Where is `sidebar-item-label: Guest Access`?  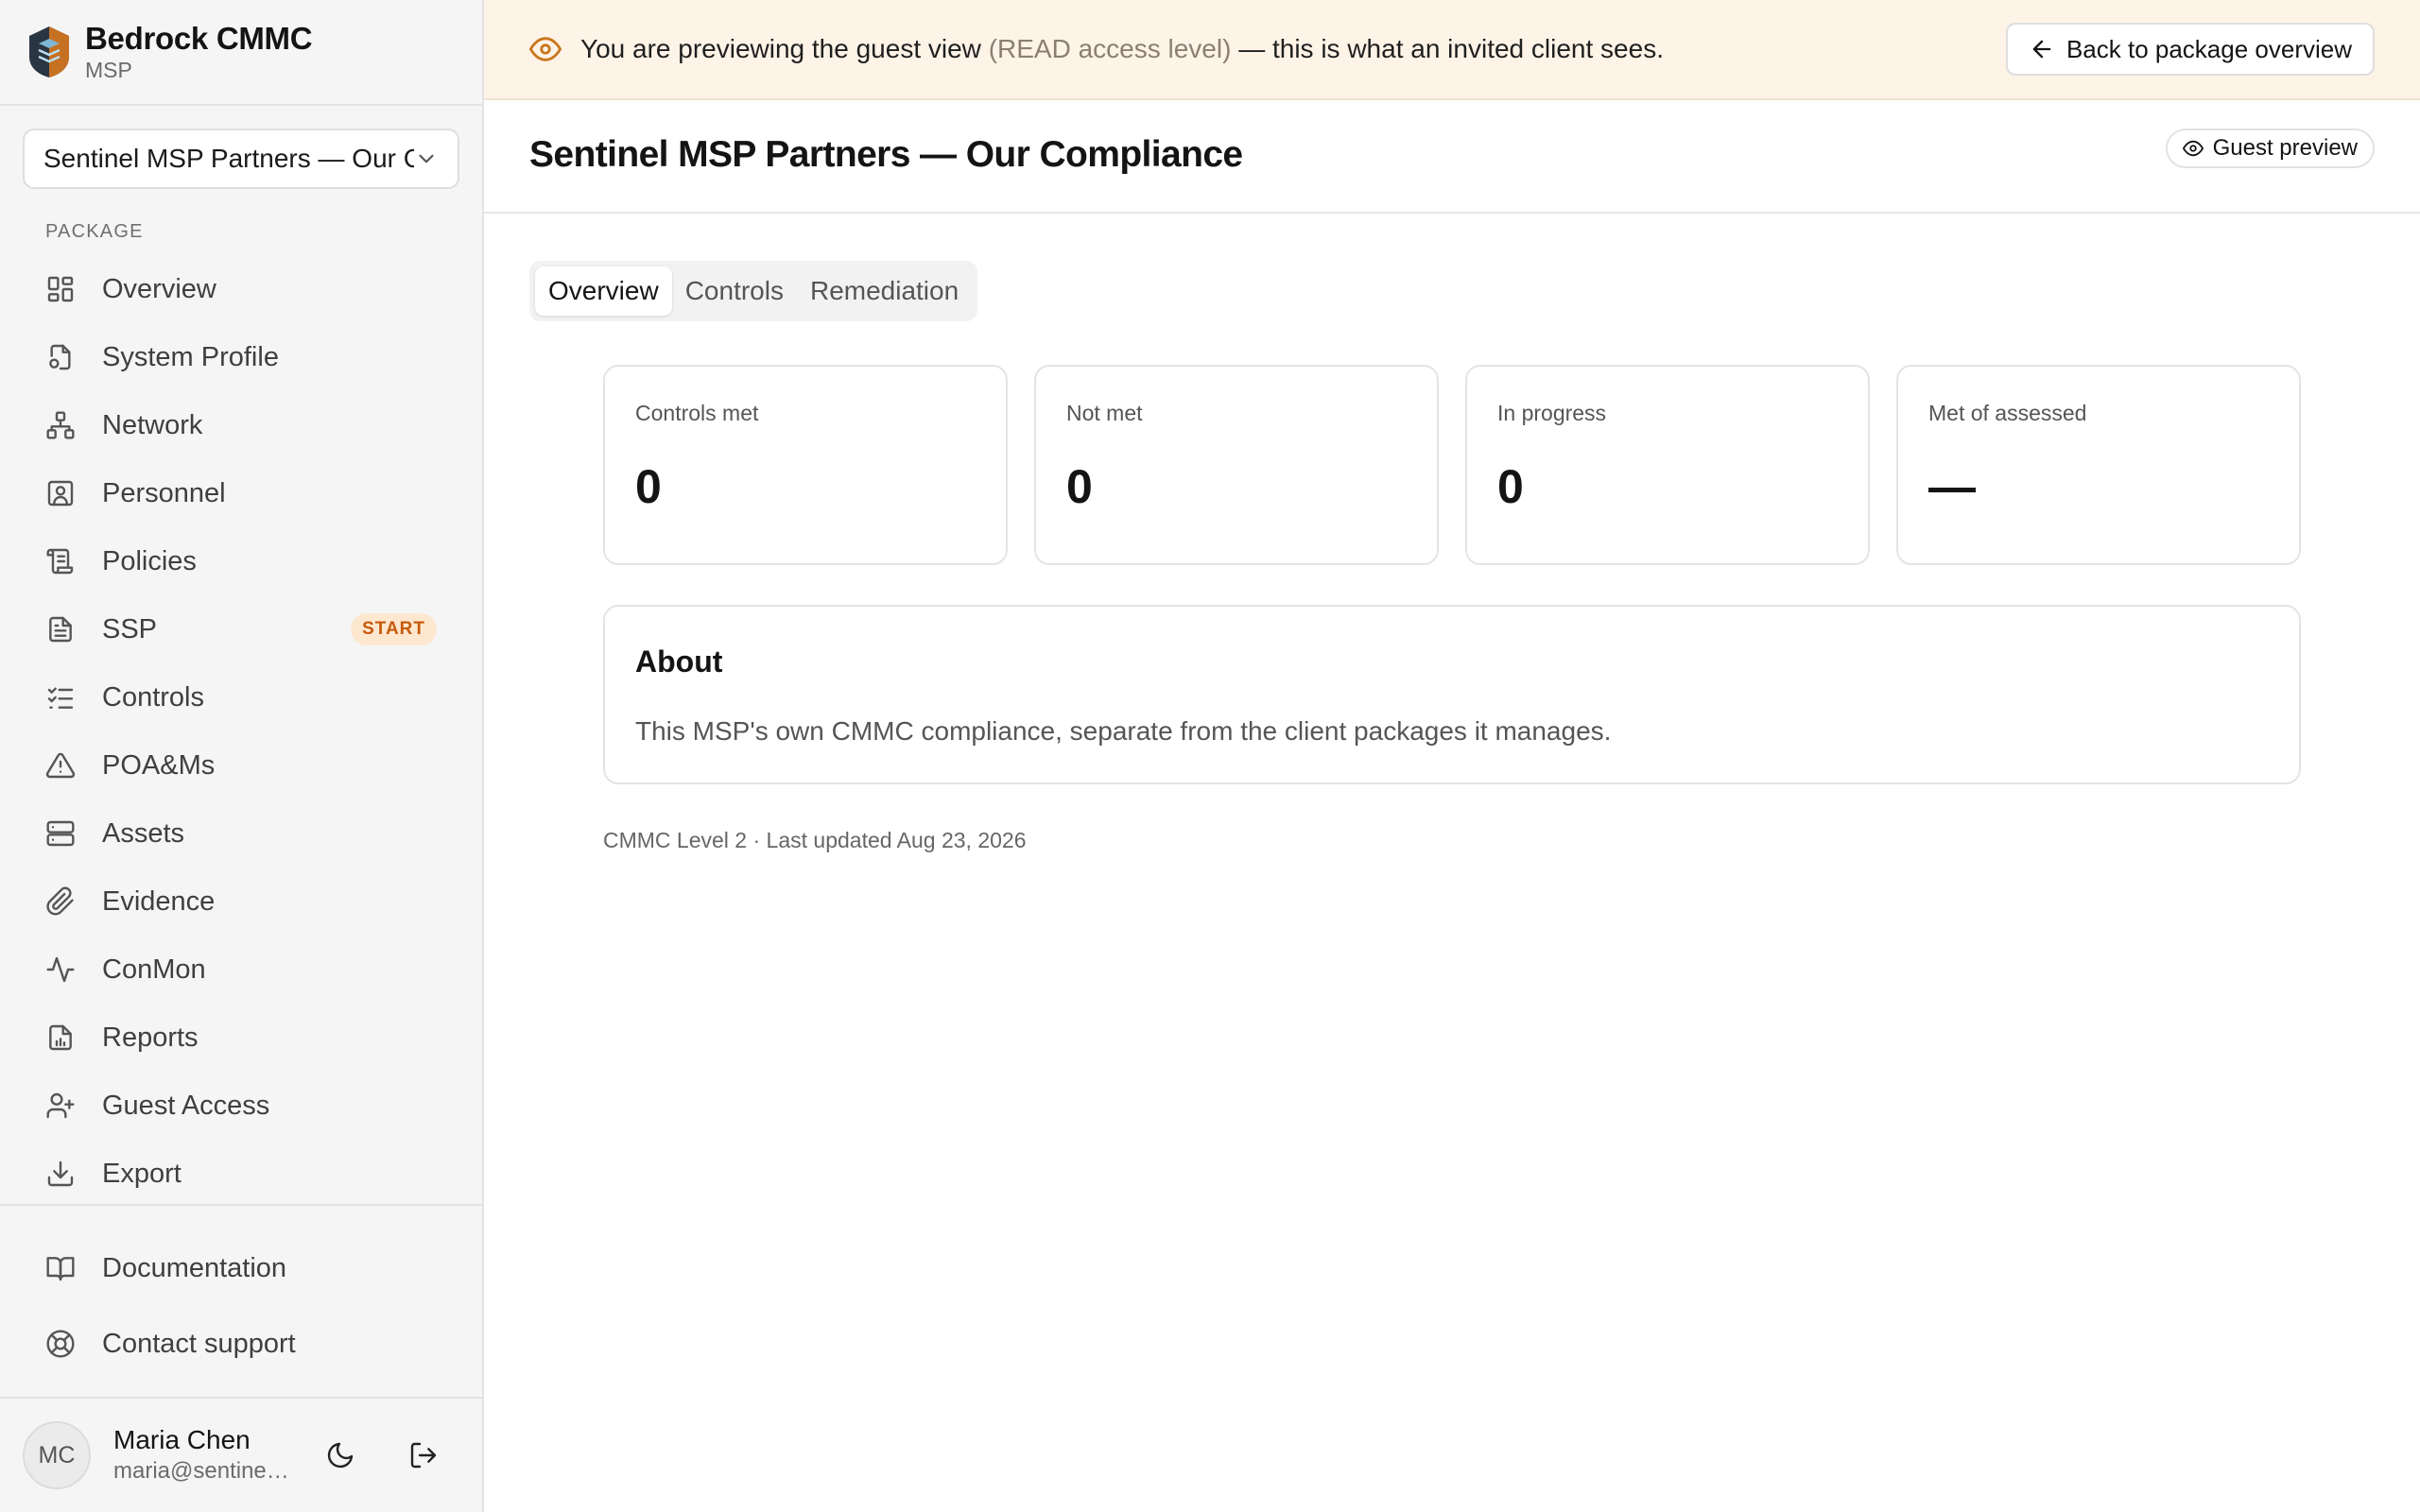 sidebar-item-label: Guest Access is located at coordinates (186, 1105).